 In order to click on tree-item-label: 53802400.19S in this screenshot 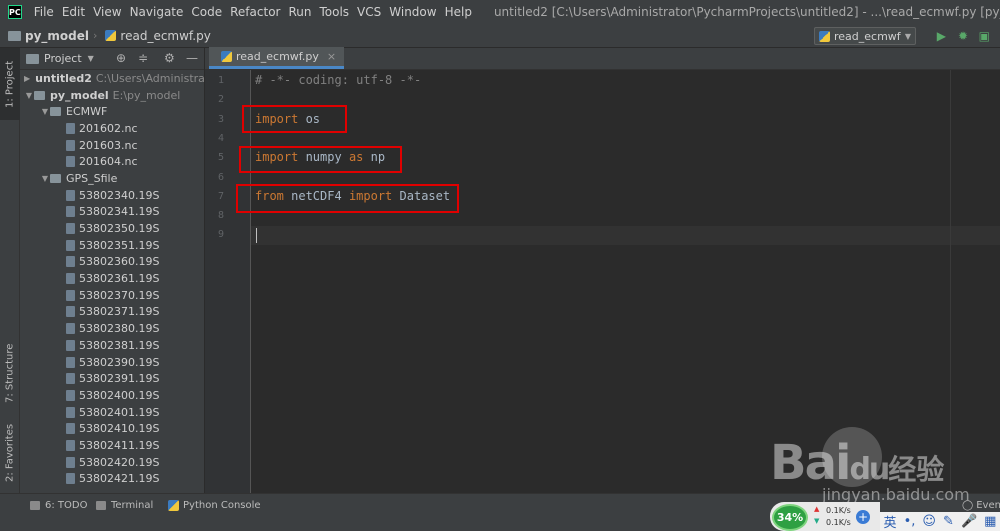, I will do `click(119, 395)`.